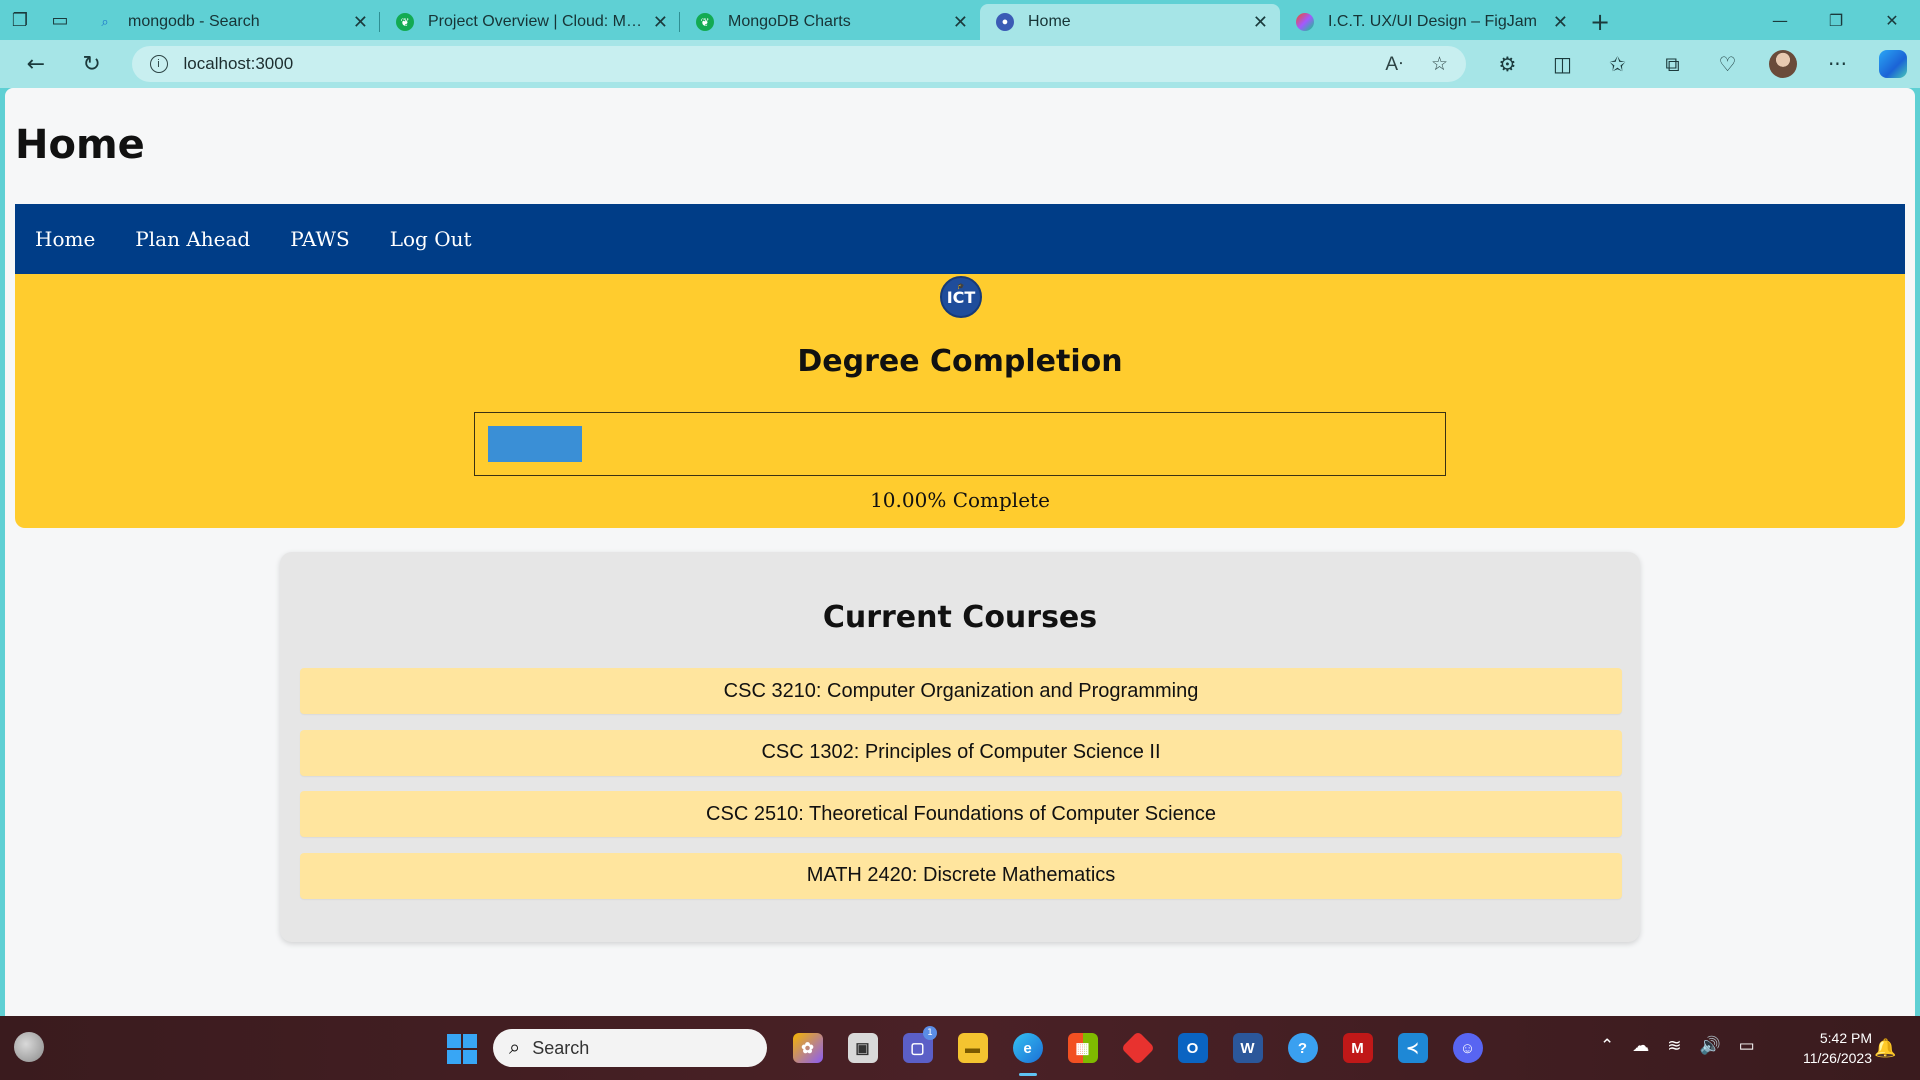 The width and height of the screenshot is (1920, 1080). Describe the element at coordinates (1747, 1046) in the screenshot. I see `battery-icon: ▭` at that location.